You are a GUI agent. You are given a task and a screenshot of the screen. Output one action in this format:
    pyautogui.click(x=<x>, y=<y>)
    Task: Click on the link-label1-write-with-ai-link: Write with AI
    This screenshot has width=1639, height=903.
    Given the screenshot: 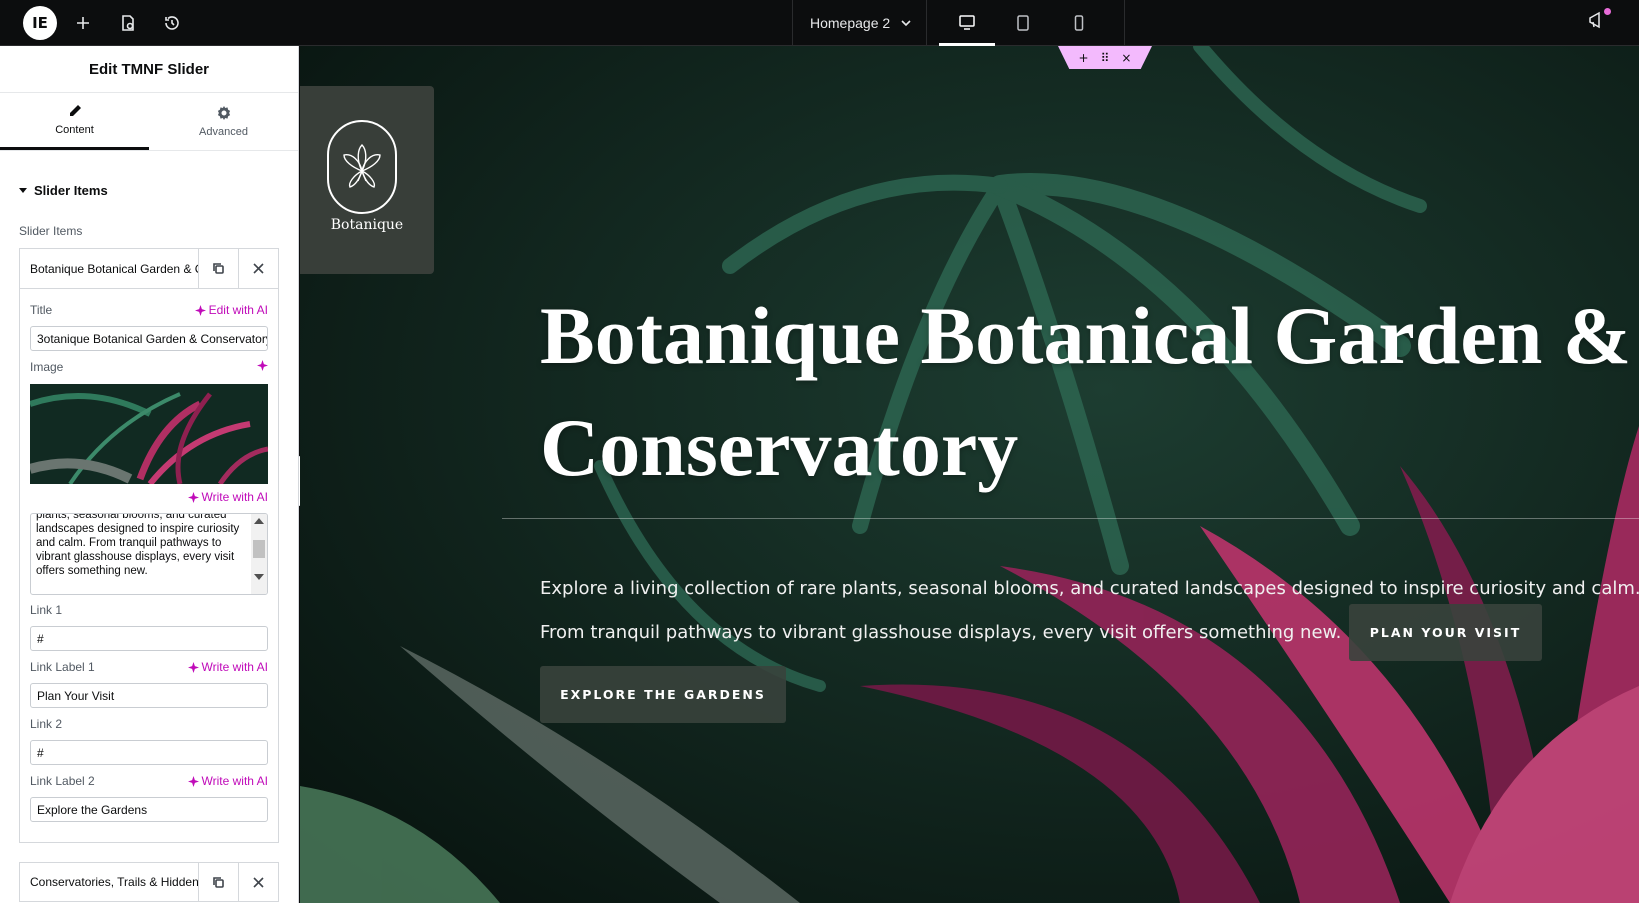 What is the action you would take?
    pyautogui.click(x=227, y=667)
    